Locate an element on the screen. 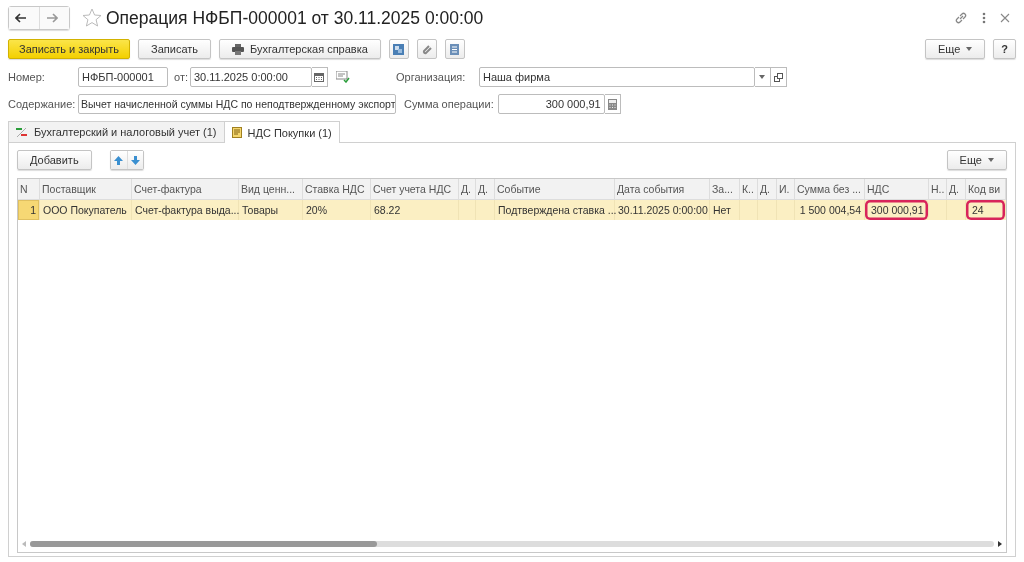  table-cell: 24 is located at coordinates (986, 210).